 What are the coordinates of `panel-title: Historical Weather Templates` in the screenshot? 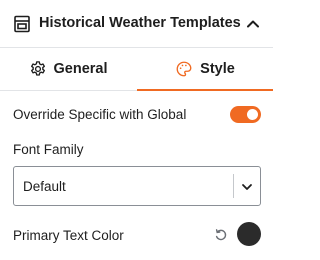 It's located at (140, 23).